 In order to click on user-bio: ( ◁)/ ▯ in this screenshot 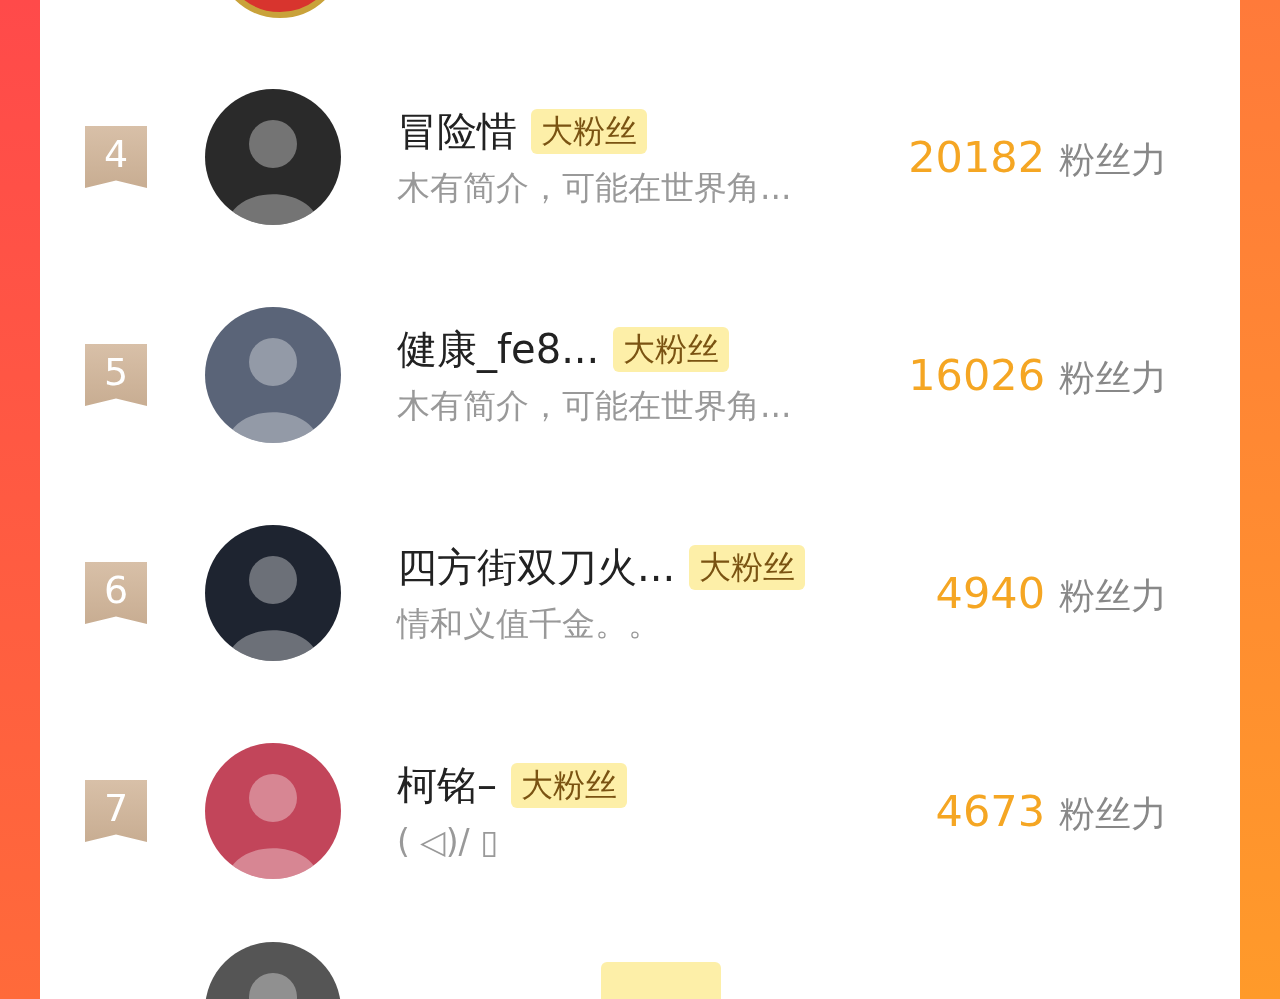, I will do `click(448, 842)`.